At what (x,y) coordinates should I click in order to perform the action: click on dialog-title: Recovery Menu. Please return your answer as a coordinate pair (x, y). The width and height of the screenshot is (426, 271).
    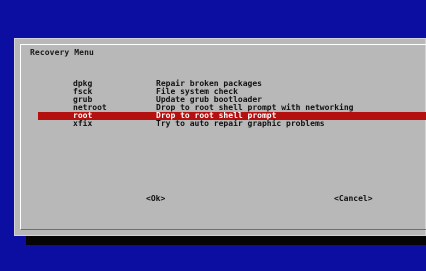
    Looking at the image, I should click on (62, 52).